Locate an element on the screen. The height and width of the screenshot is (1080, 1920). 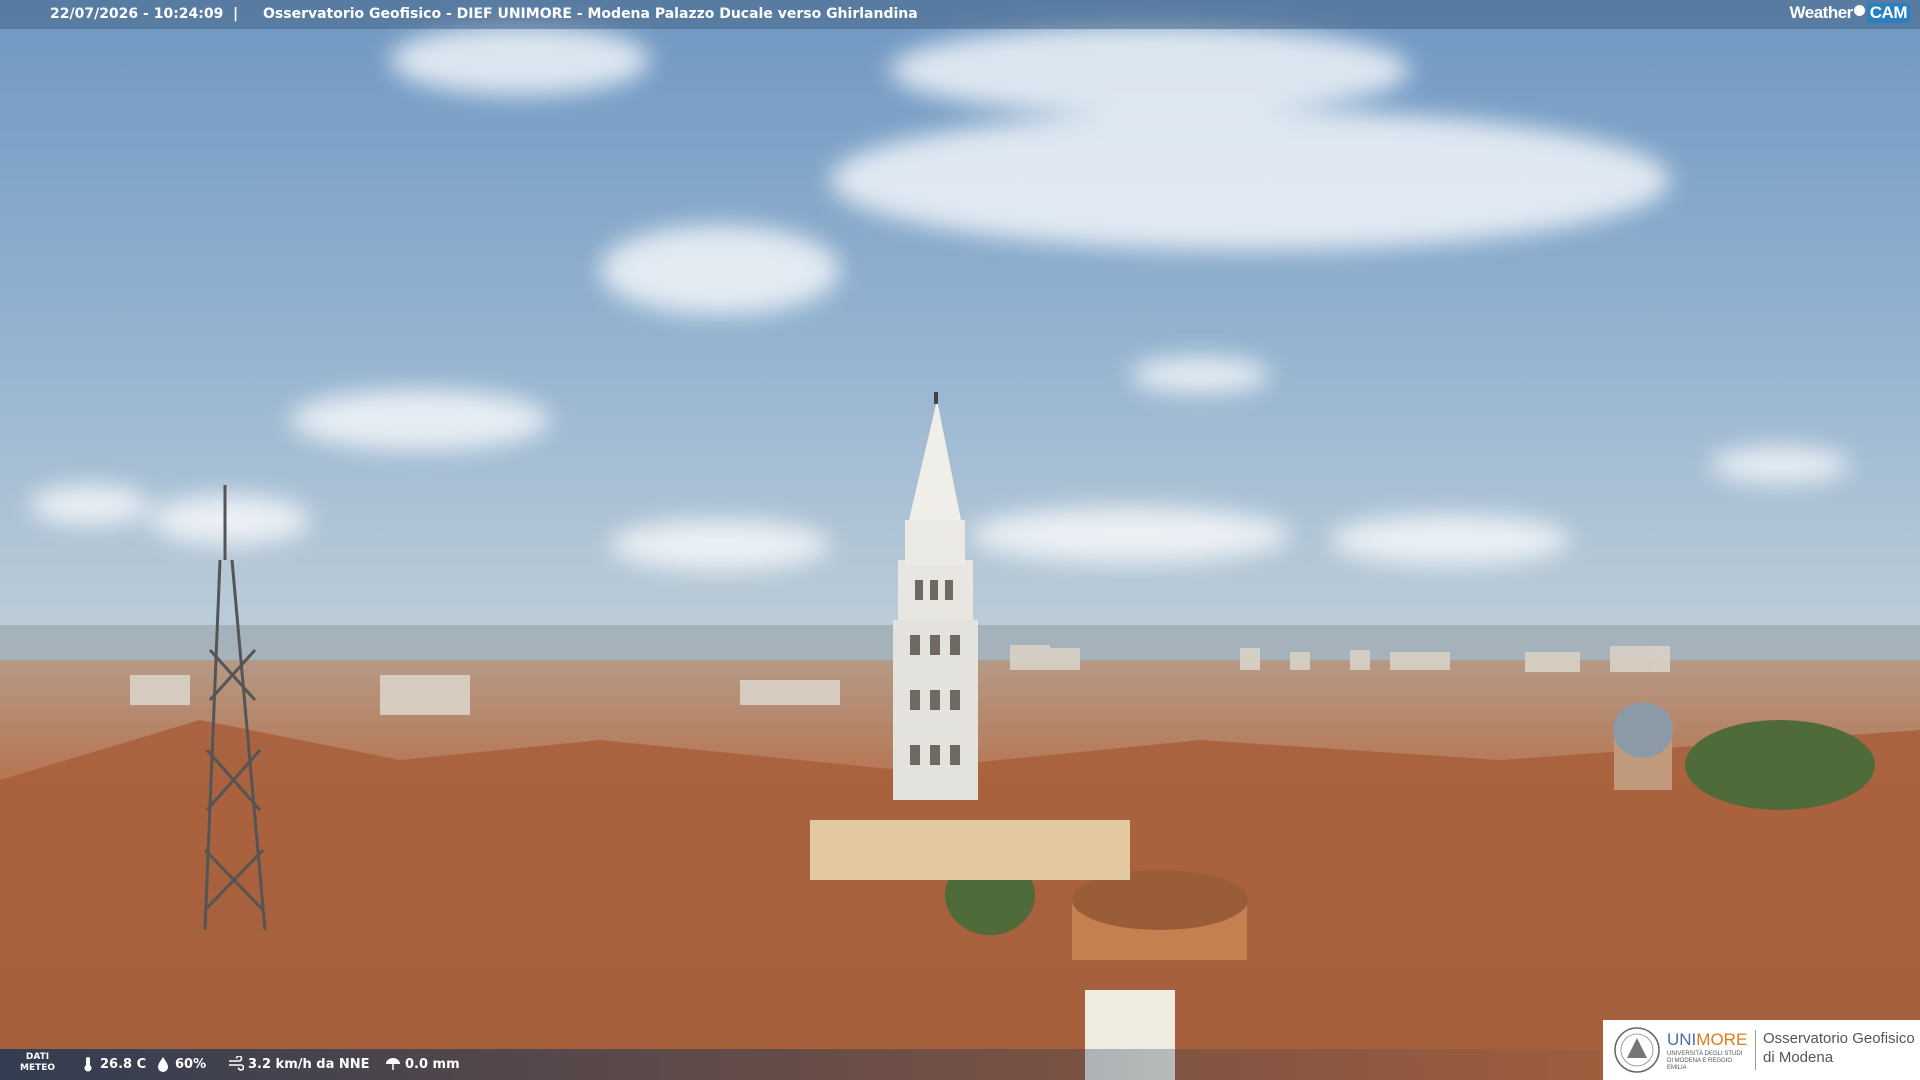
timestamp: 22/07/2026 - 10:24:09 is located at coordinates (137, 14).